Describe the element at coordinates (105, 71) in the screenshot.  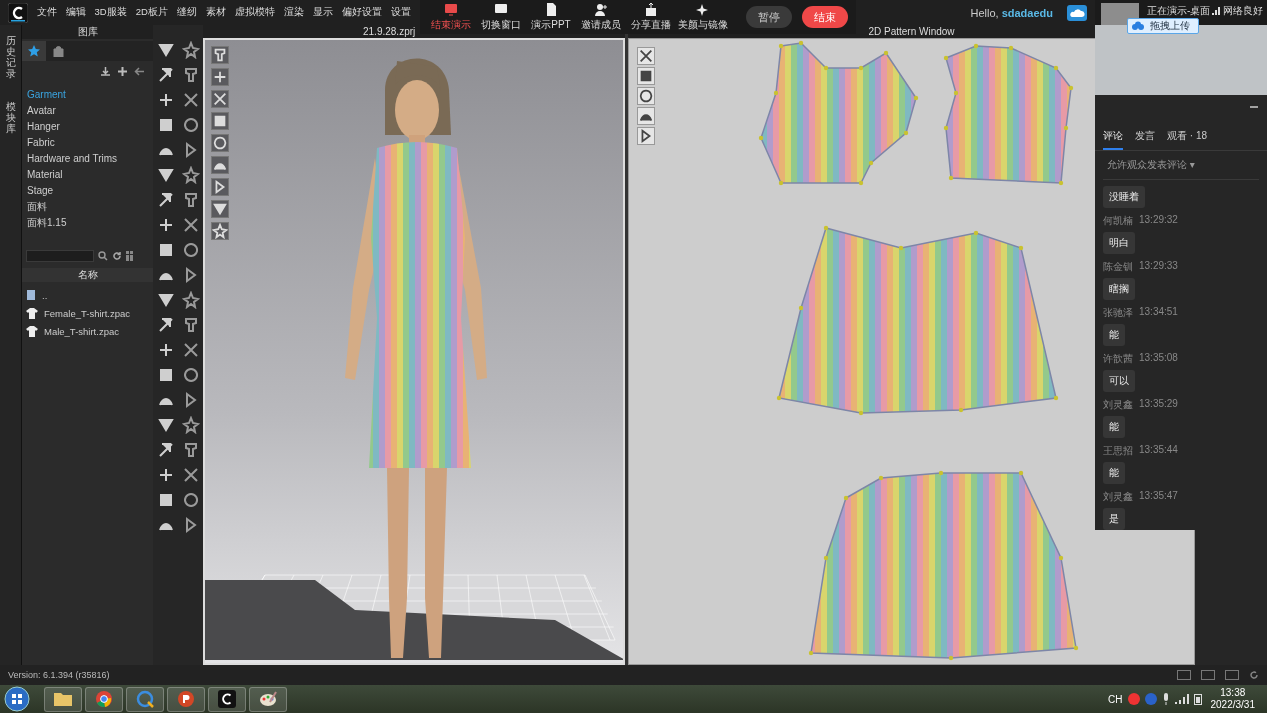
I see `download-icon` at that location.